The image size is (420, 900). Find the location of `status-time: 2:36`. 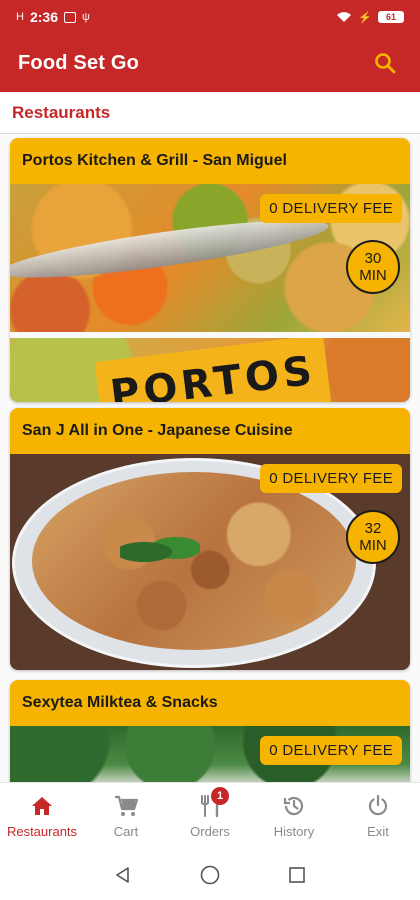

status-time: 2:36 is located at coordinates (43, 17).